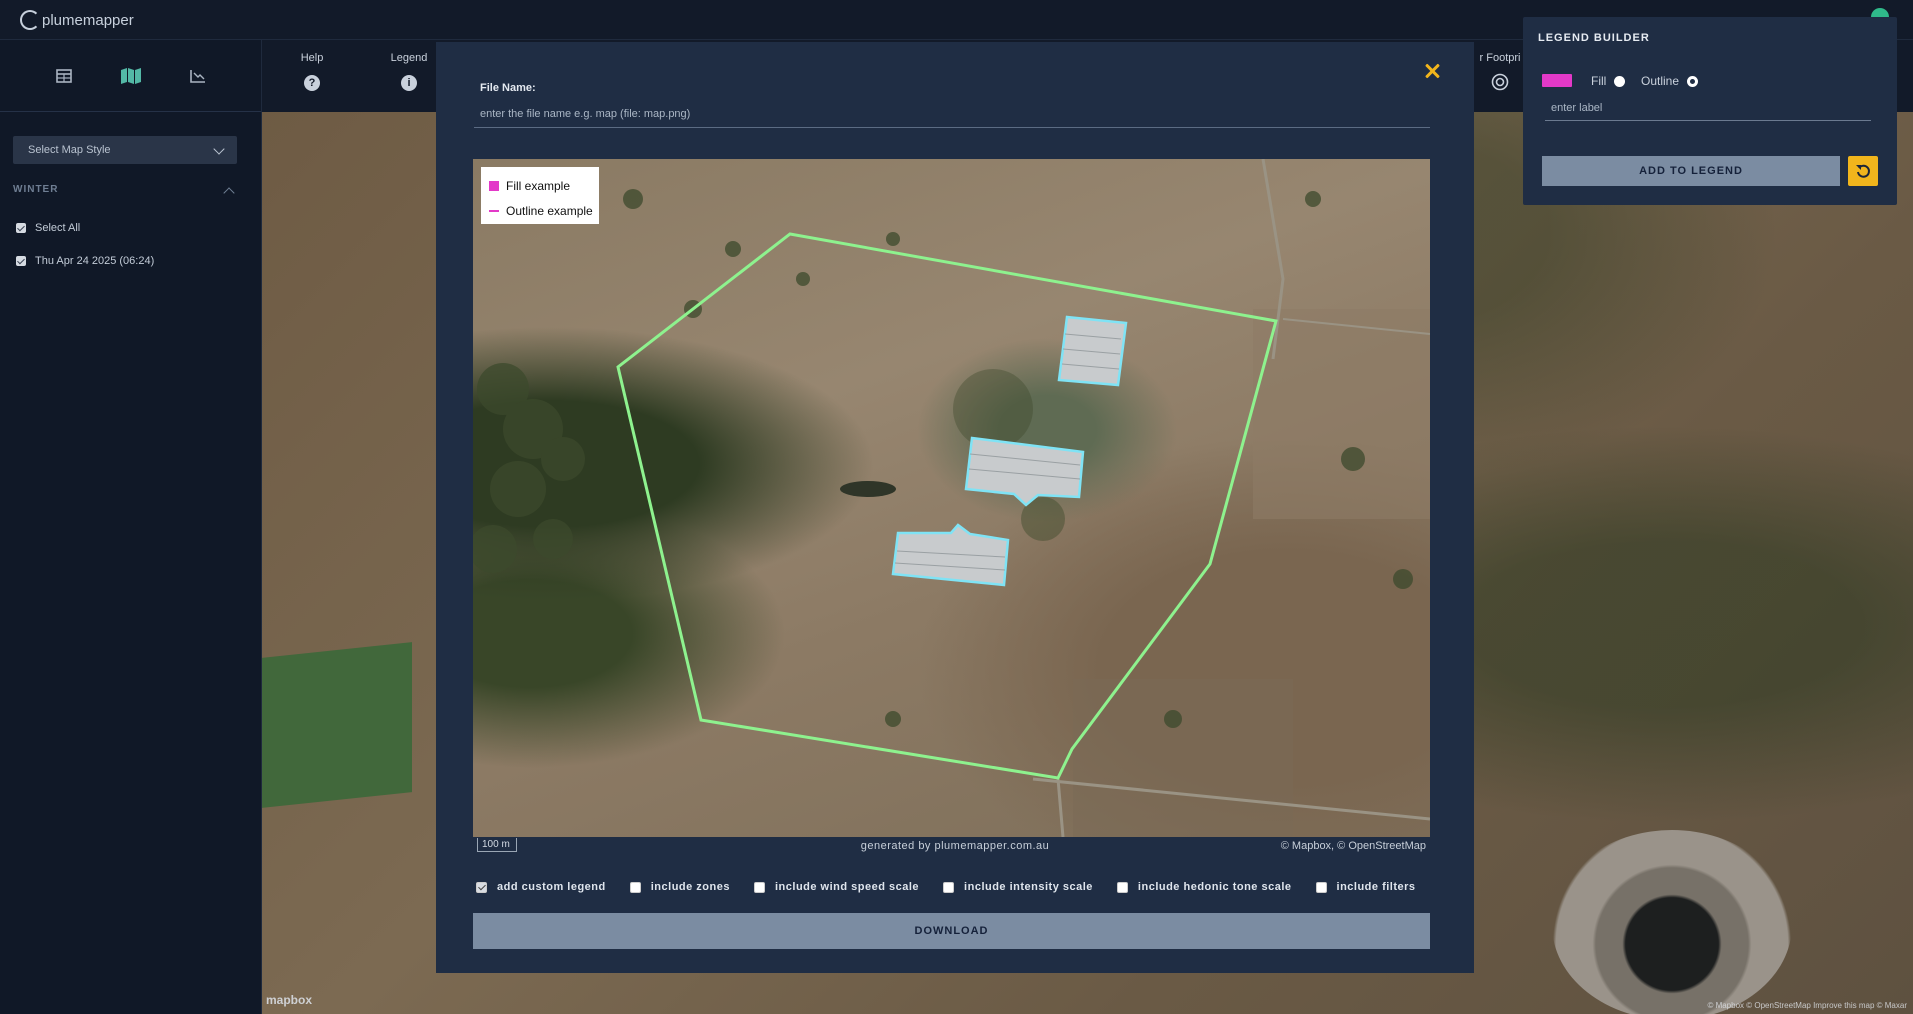 This screenshot has width=1913, height=1014. What do you see at coordinates (1353, 846) in the screenshot?
I see `preview-attribution: © Mapbox, © OpenStreetMap` at bounding box center [1353, 846].